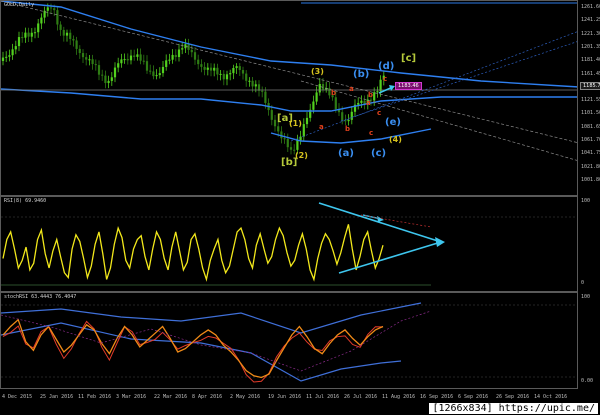 The height and width of the screenshot is (415, 600). I want to click on rsi-tick-max: 100, so click(586, 201).